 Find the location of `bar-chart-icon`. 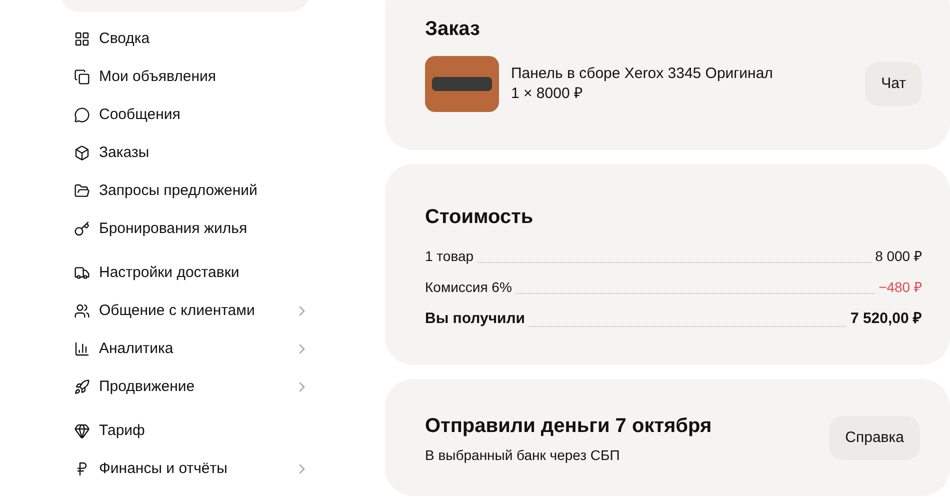

bar-chart-icon is located at coordinates (82, 349).